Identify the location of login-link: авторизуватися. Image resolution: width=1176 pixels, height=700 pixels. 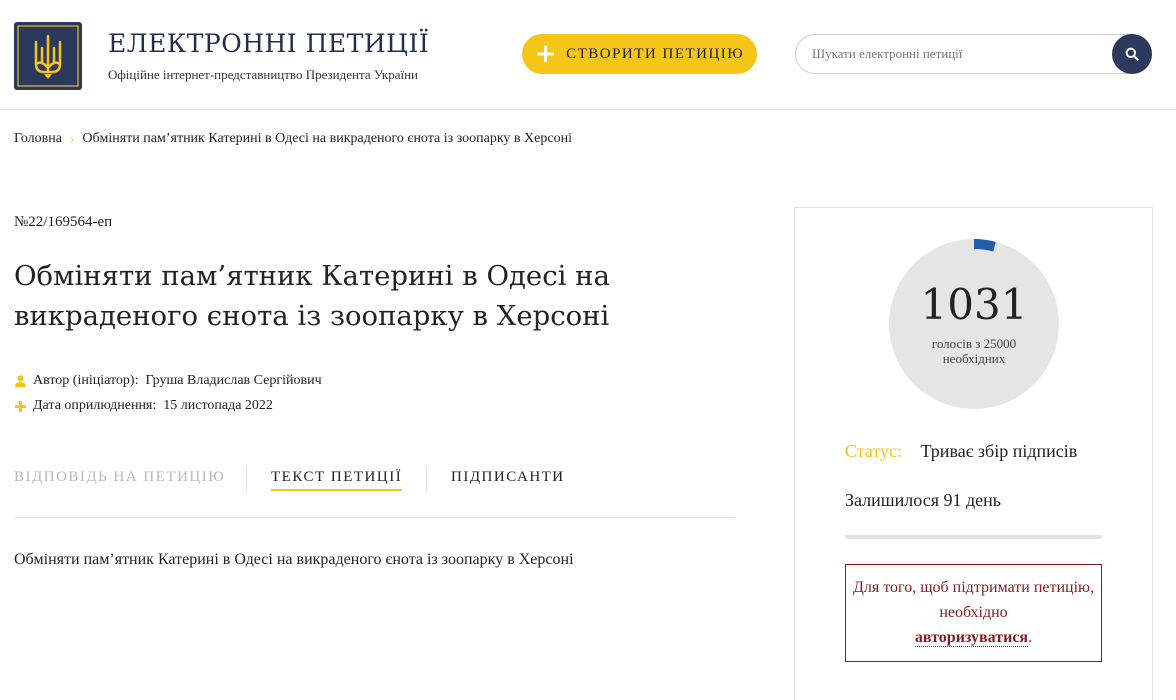
(971, 638).